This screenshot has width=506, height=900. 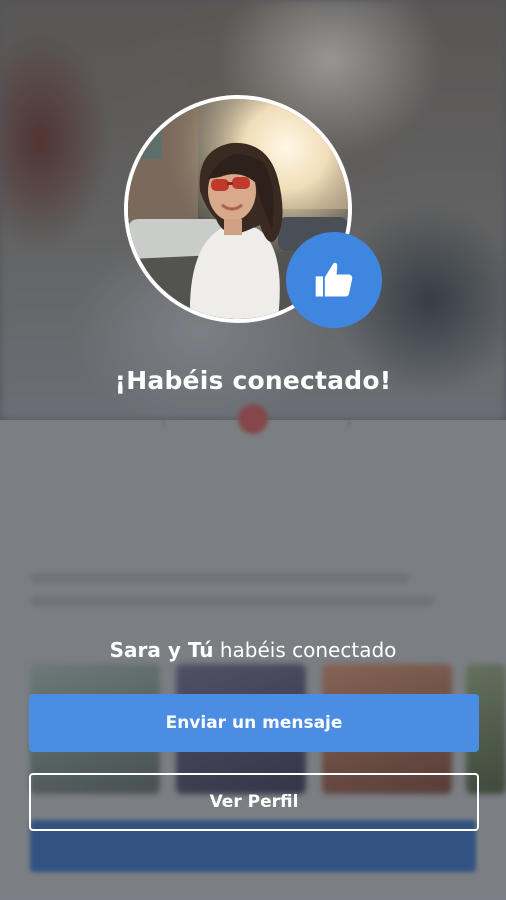 I want to click on like-badge, so click(x=334, y=280).